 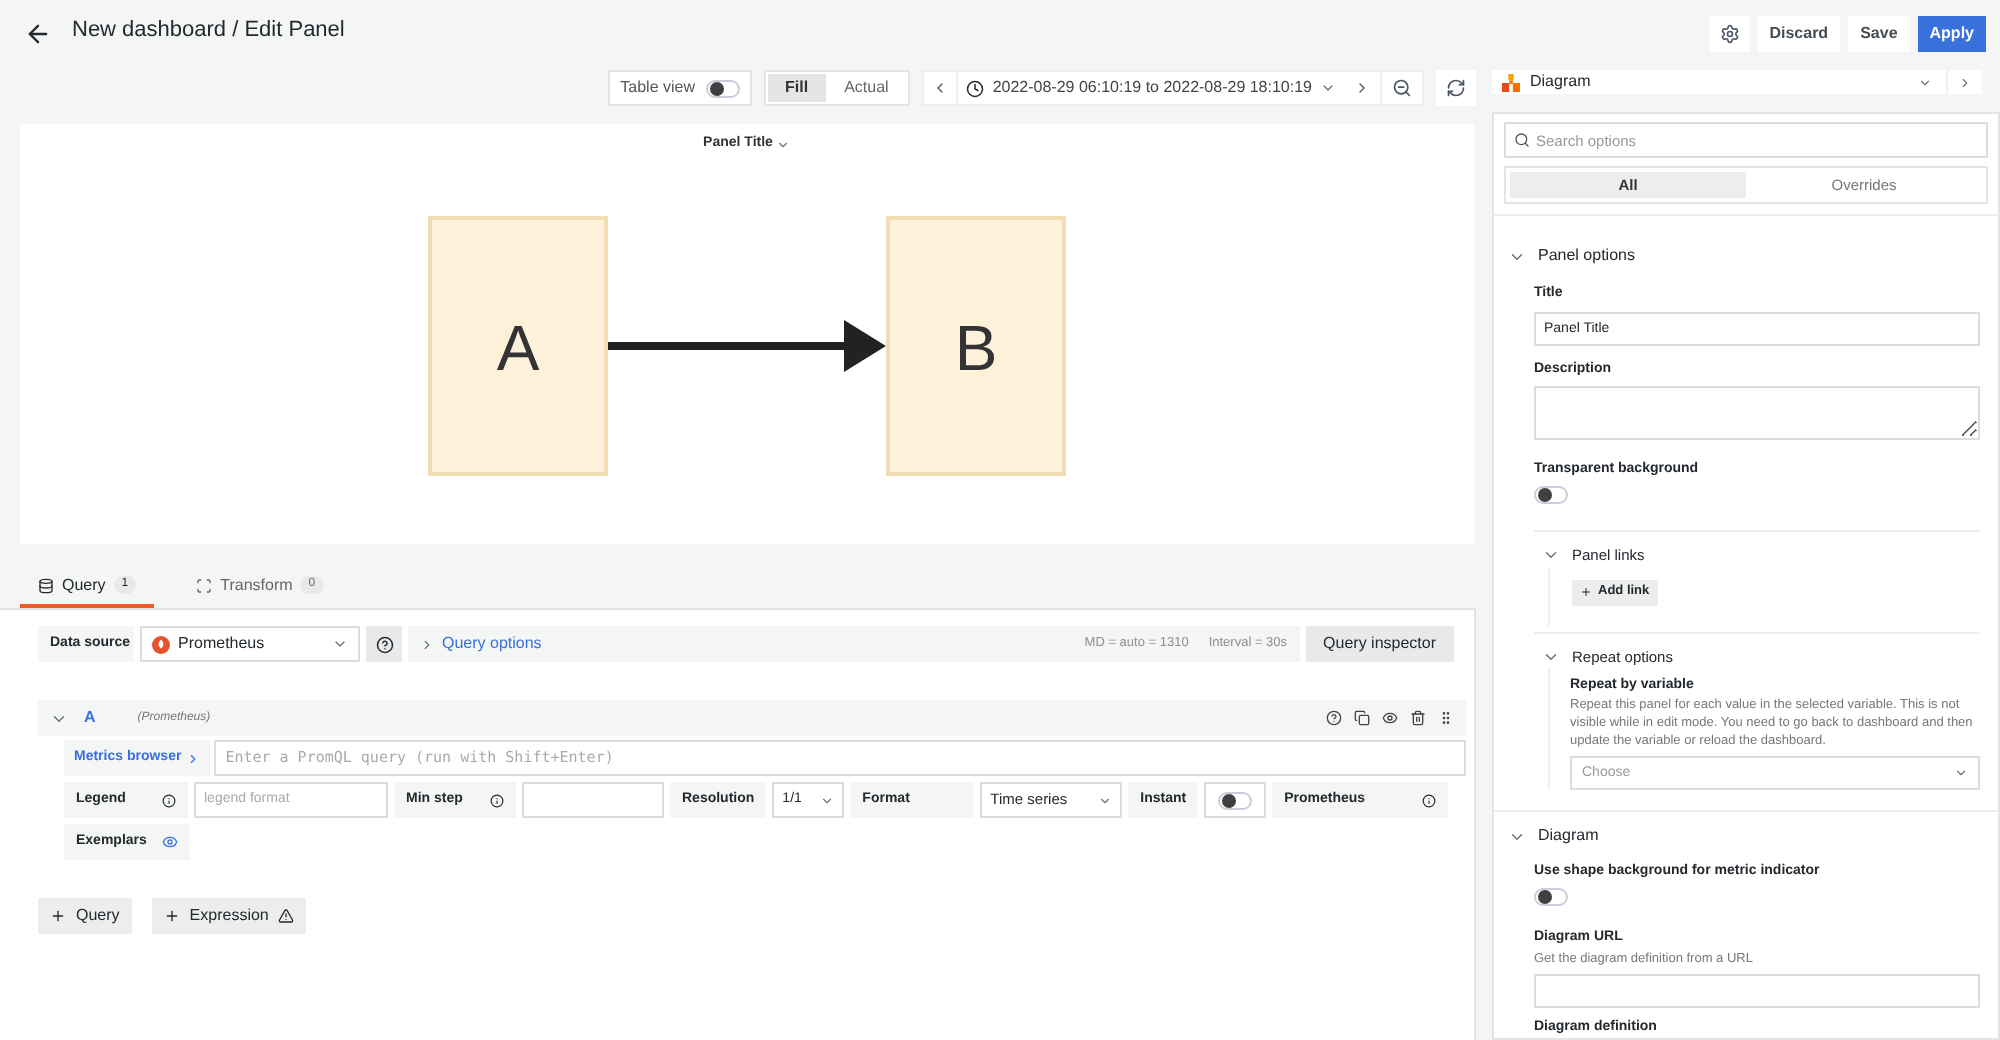 I want to click on min-step-input, so click(x=593, y=800).